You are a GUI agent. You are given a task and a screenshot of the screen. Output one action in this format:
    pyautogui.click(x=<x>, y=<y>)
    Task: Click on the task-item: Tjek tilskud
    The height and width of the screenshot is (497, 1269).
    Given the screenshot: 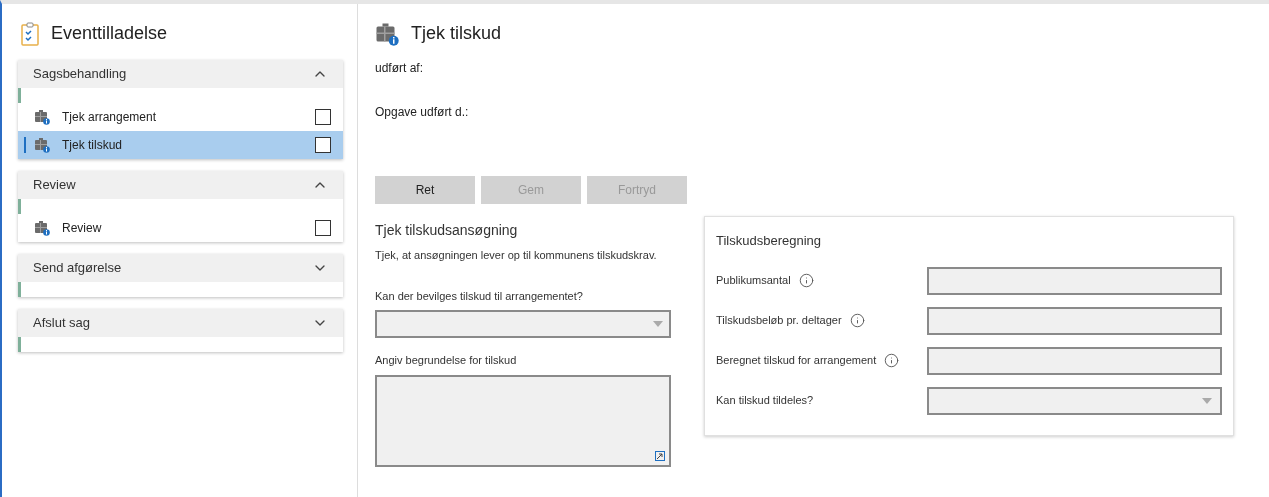 What is the action you would take?
    pyautogui.click(x=180, y=145)
    